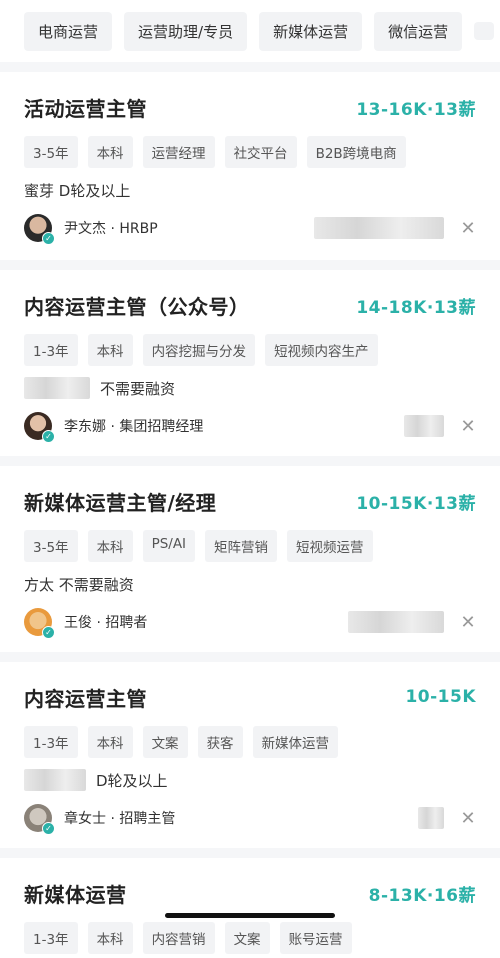  I want to click on filter-bar: 电商运营 运营助理/专员 新媒体运营 微信运营, so click(250, 31).